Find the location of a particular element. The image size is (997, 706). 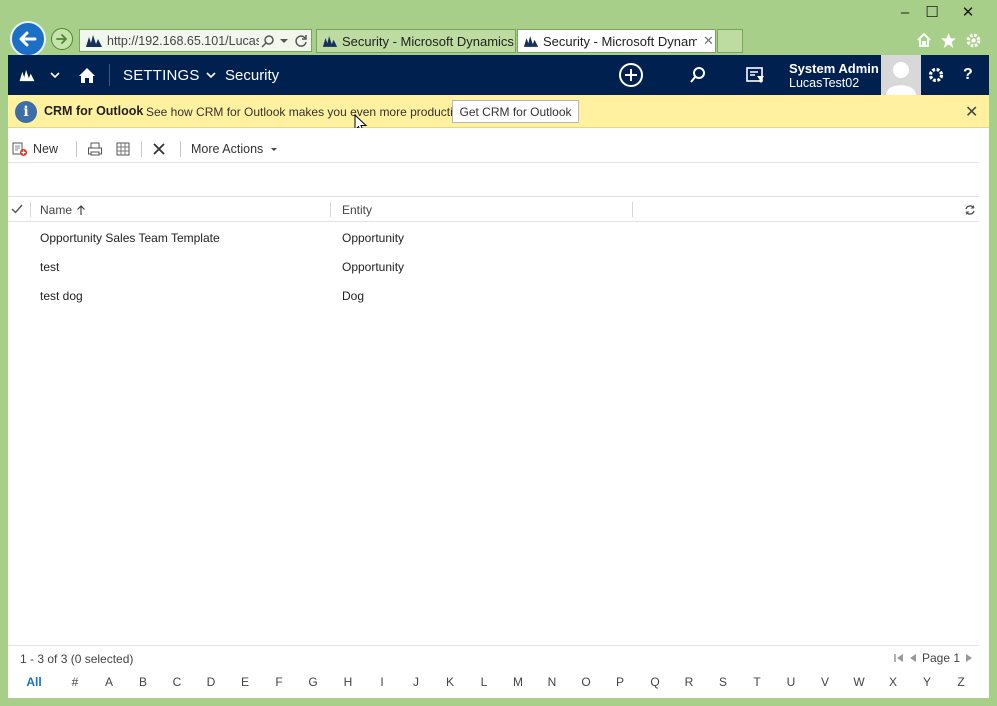

cell-entity: Opportunity is located at coordinates (373, 267).